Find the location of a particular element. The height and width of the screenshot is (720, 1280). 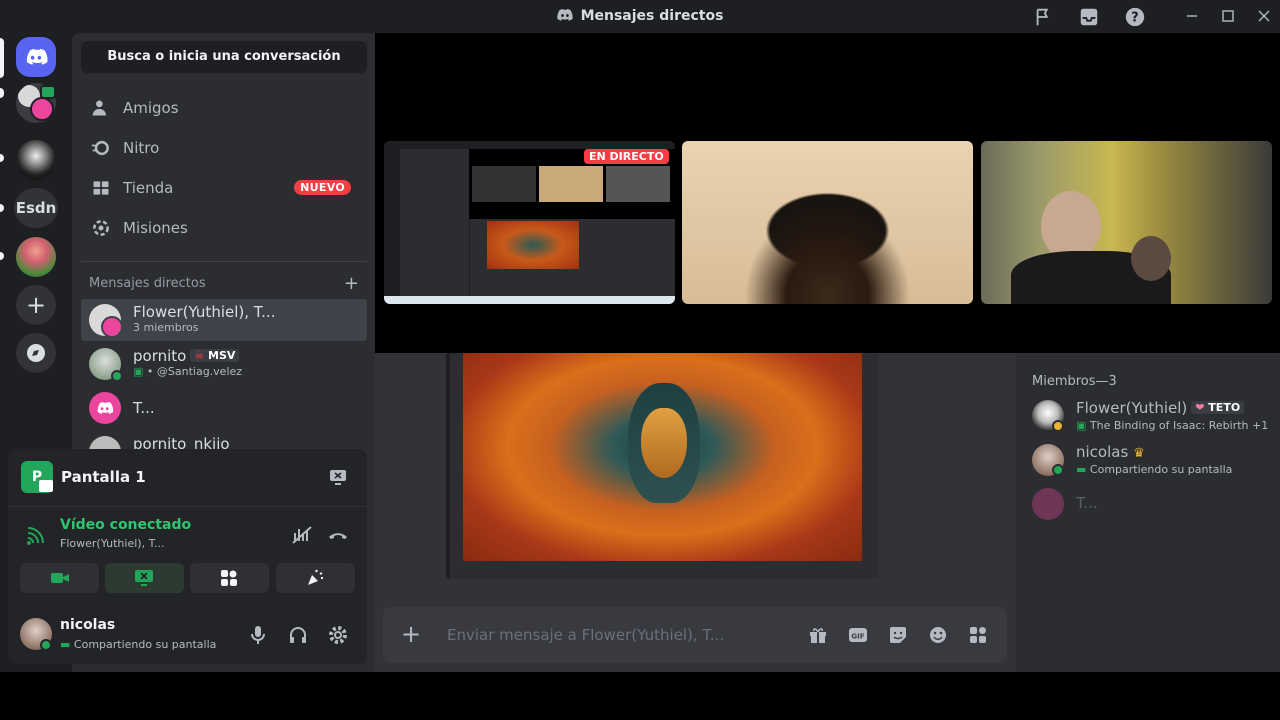

minimize-icon is located at coordinates (1192, 16).